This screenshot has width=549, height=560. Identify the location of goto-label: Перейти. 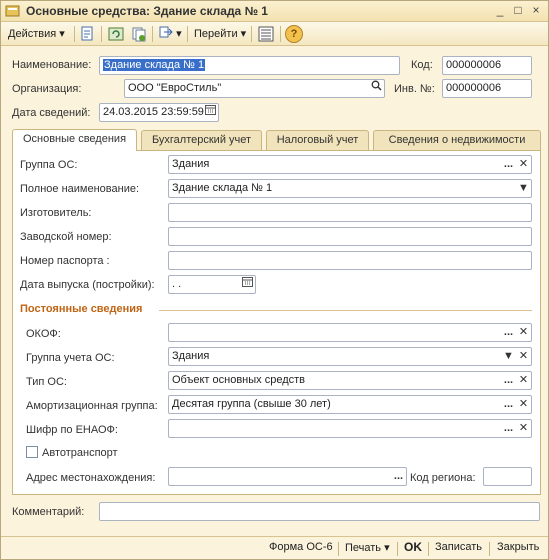
(216, 34).